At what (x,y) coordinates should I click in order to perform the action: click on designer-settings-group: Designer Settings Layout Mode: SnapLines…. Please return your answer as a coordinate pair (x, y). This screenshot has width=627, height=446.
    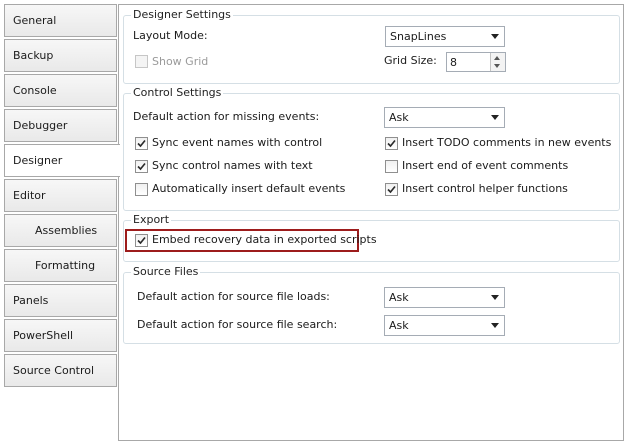
    Looking at the image, I should click on (371, 46).